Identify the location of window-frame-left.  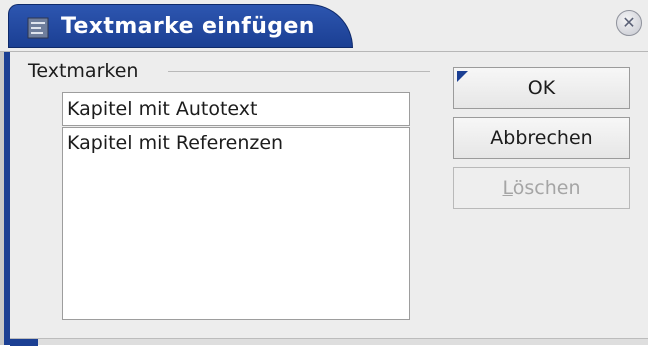
(5, 198).